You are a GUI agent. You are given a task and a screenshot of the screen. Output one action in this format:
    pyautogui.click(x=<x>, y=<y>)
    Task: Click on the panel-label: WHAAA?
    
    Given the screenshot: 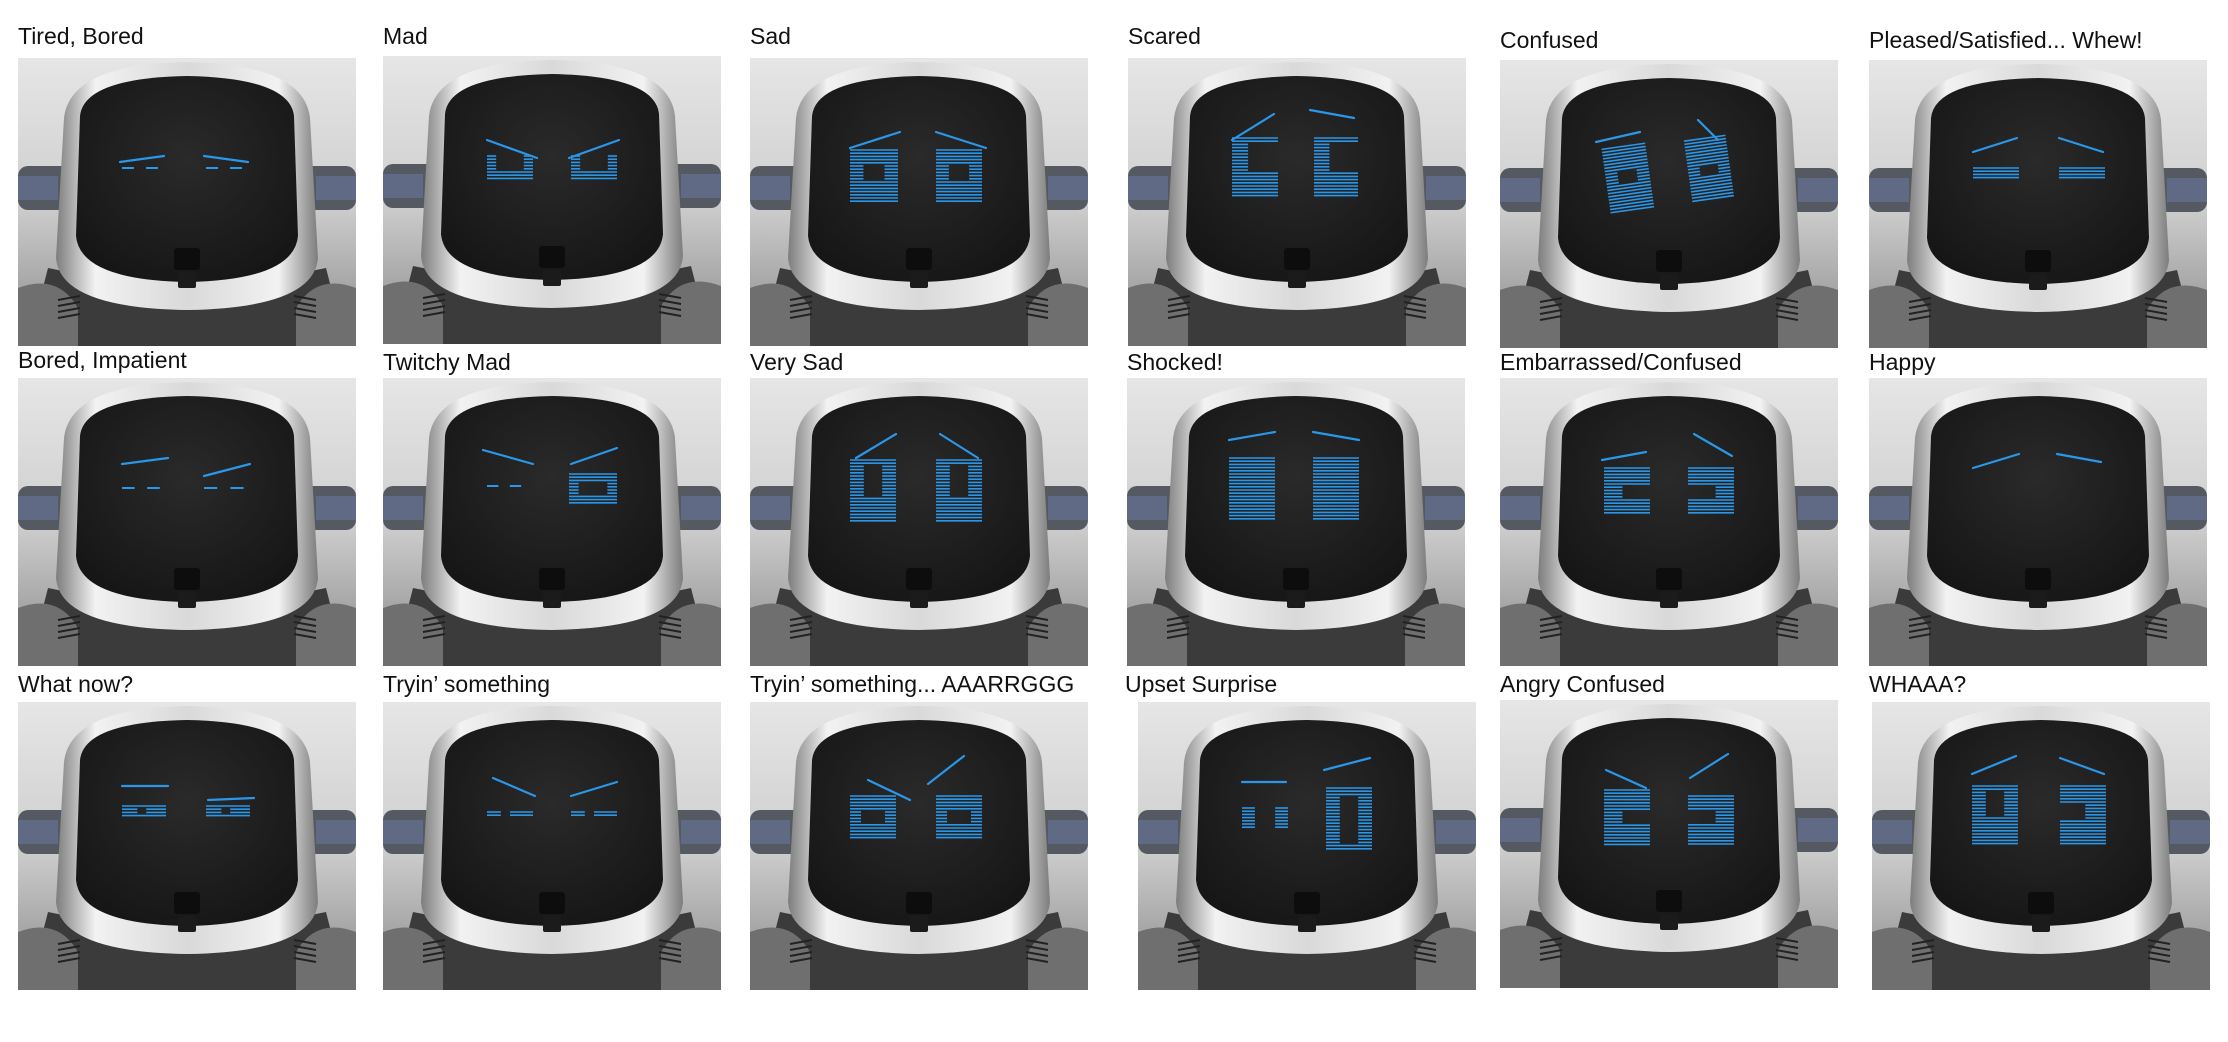 What is the action you would take?
    pyautogui.click(x=1918, y=684)
    